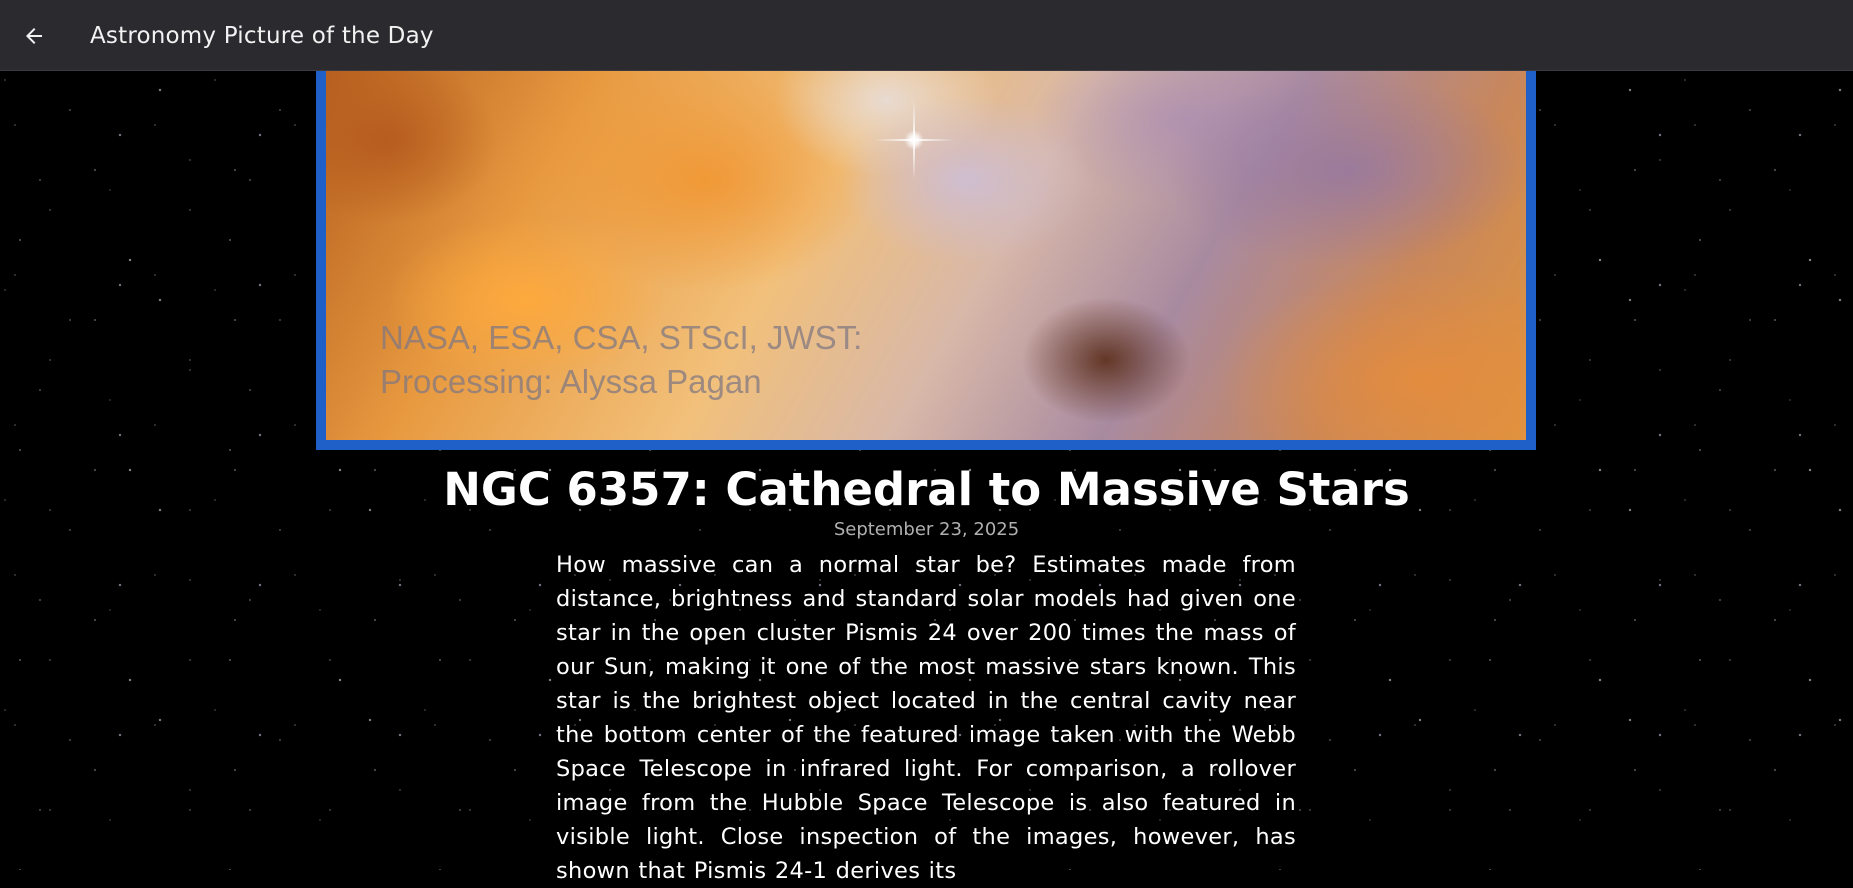 The height and width of the screenshot is (888, 1853). Describe the element at coordinates (926, 35) in the screenshot. I see `app-bar: Astronomy Picture of the Day` at that location.